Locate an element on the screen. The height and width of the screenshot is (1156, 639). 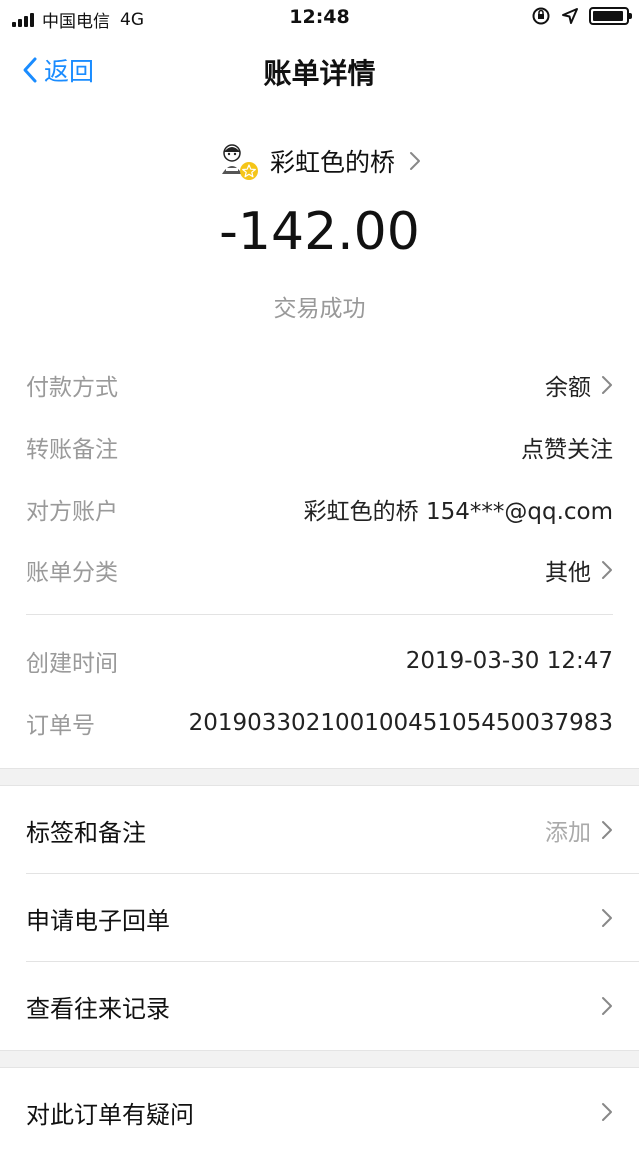
menu-item-history: 查看往来记录 is located at coordinates (319, 1006).